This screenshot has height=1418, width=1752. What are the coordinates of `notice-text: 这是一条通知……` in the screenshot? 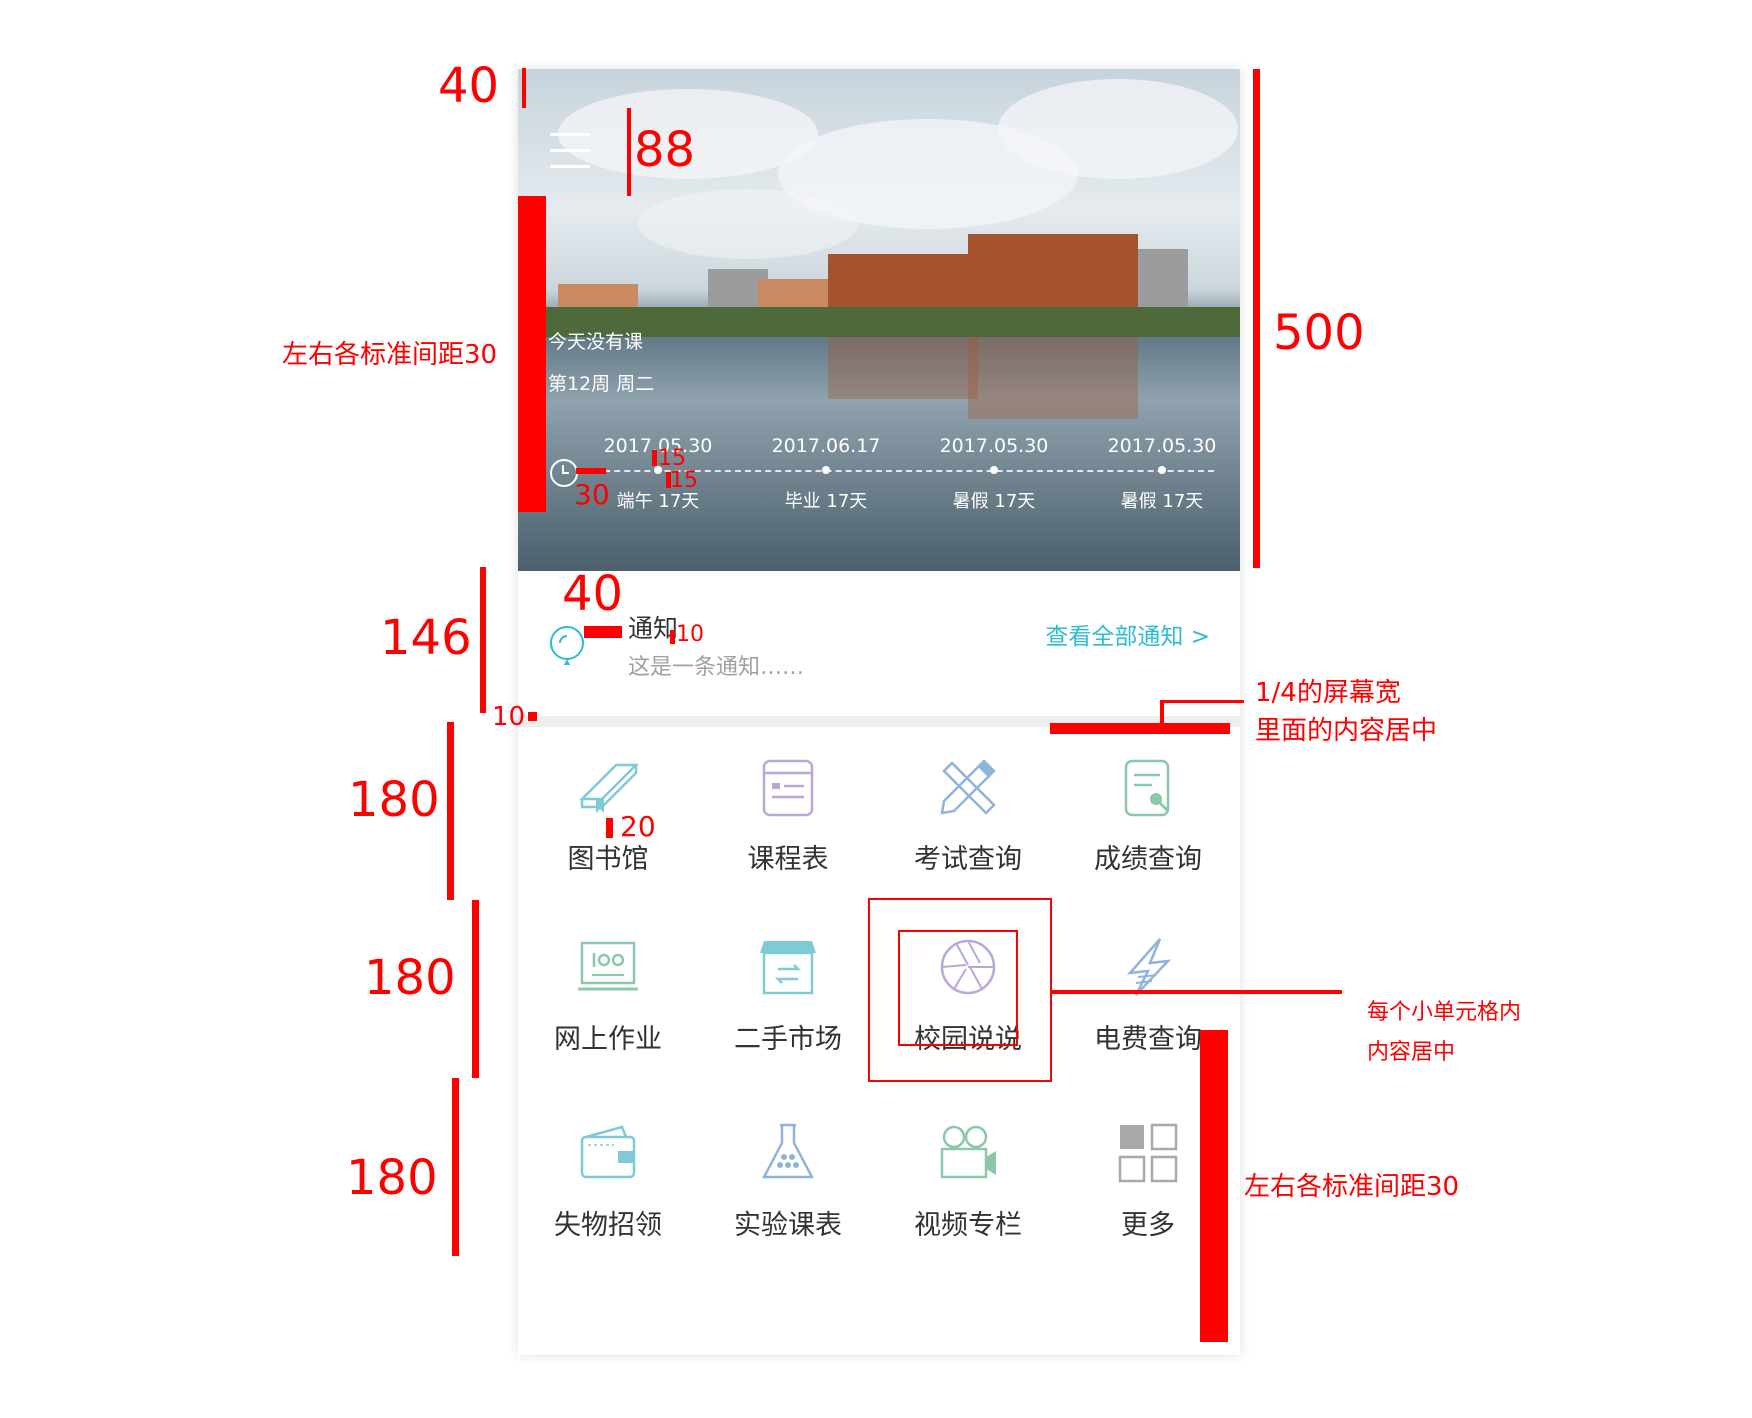 It's located at (716, 667).